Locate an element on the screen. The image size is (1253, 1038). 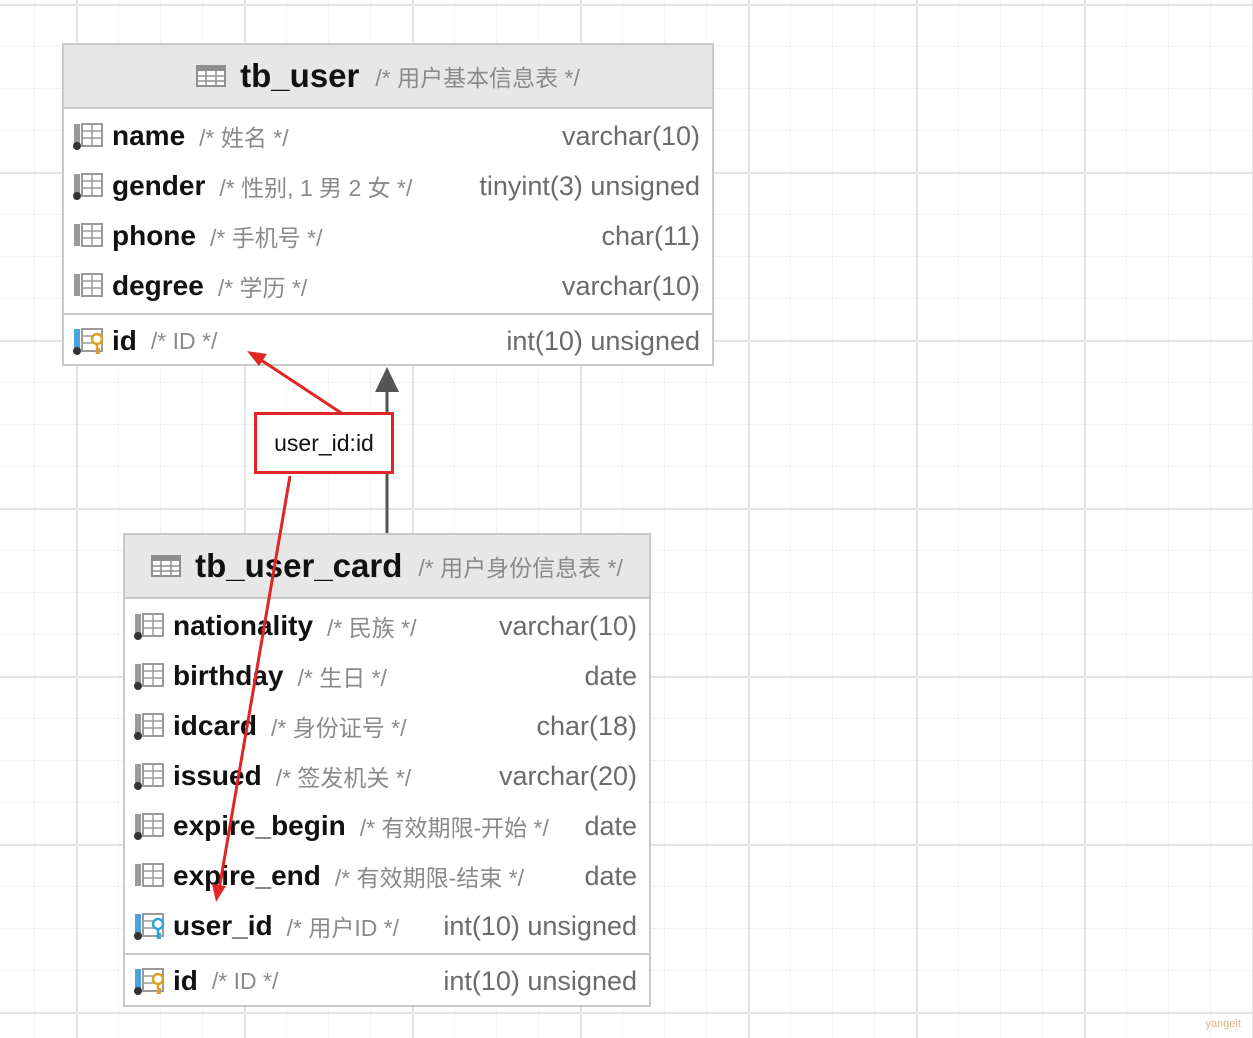
field-row-birthday: birthday /* 生日 */ date is located at coordinates (387, 676).